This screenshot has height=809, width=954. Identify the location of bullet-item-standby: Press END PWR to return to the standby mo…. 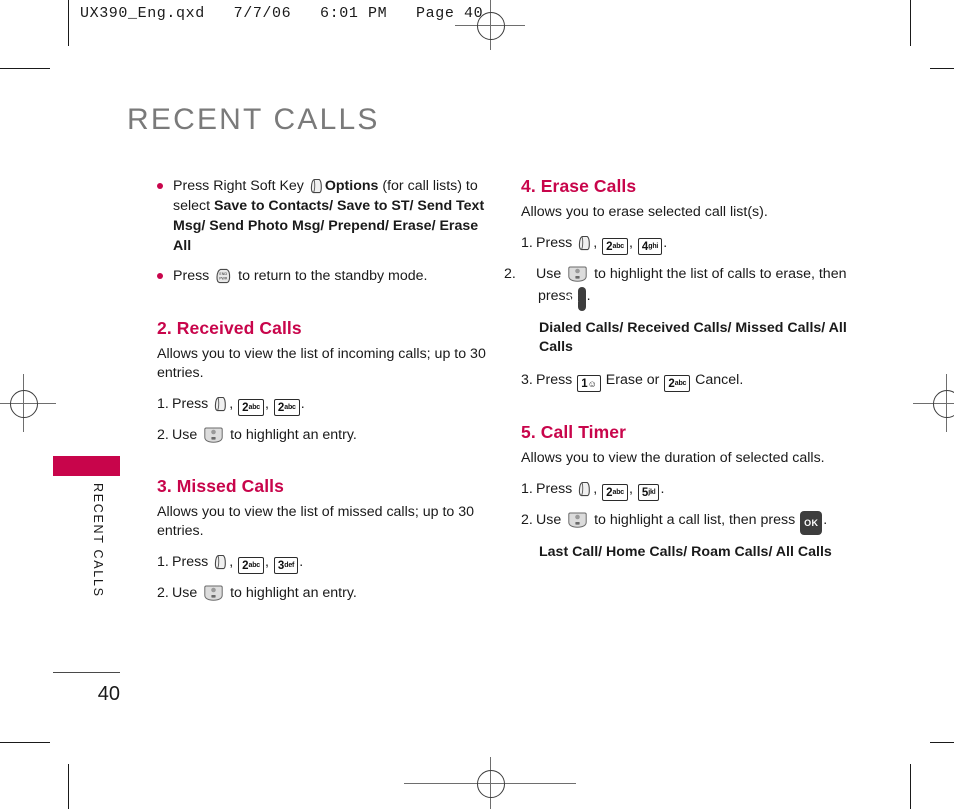
(323, 276).